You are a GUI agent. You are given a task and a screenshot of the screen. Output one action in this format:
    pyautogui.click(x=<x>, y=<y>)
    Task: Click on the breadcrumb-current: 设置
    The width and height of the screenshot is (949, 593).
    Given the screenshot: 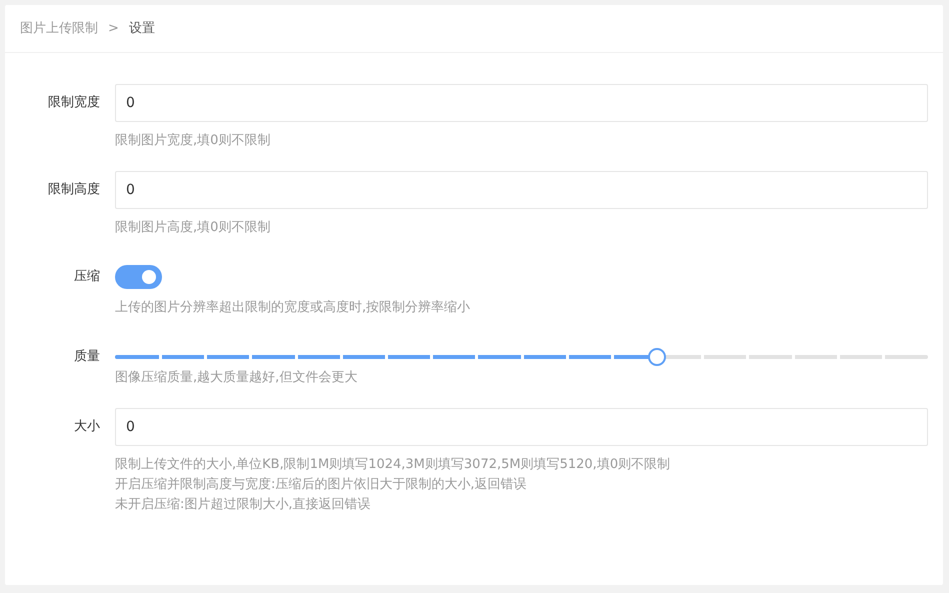 What is the action you would take?
    pyautogui.click(x=141, y=29)
    